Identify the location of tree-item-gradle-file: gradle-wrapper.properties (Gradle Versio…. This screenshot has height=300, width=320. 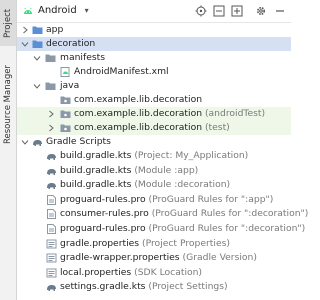
(154, 258).